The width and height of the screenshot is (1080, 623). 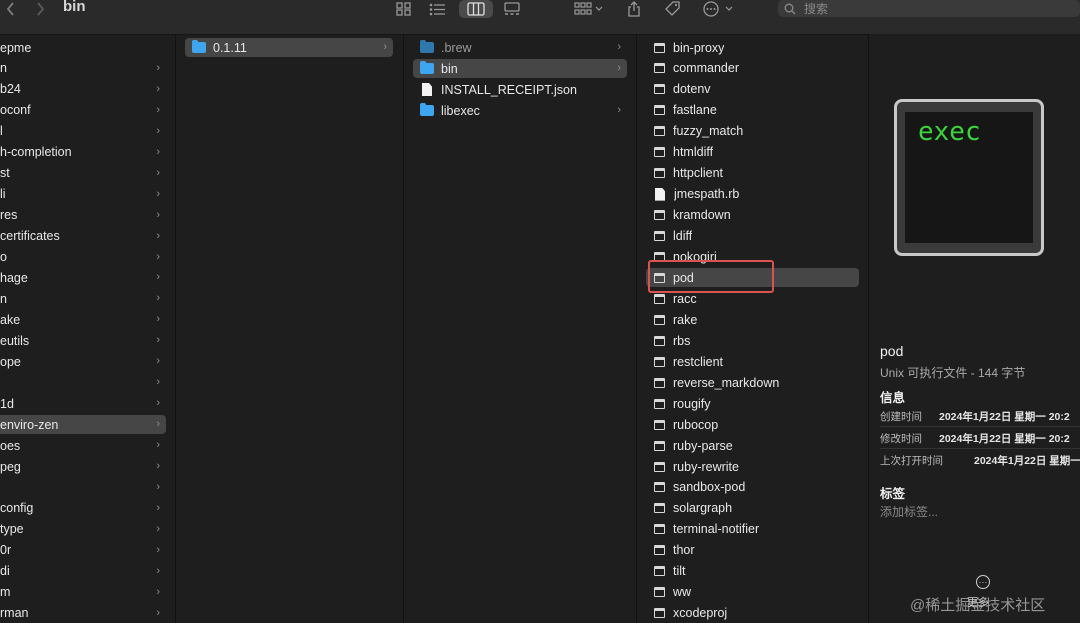 What do you see at coordinates (983, 582) in the screenshot?
I see `more-icon: ···` at bounding box center [983, 582].